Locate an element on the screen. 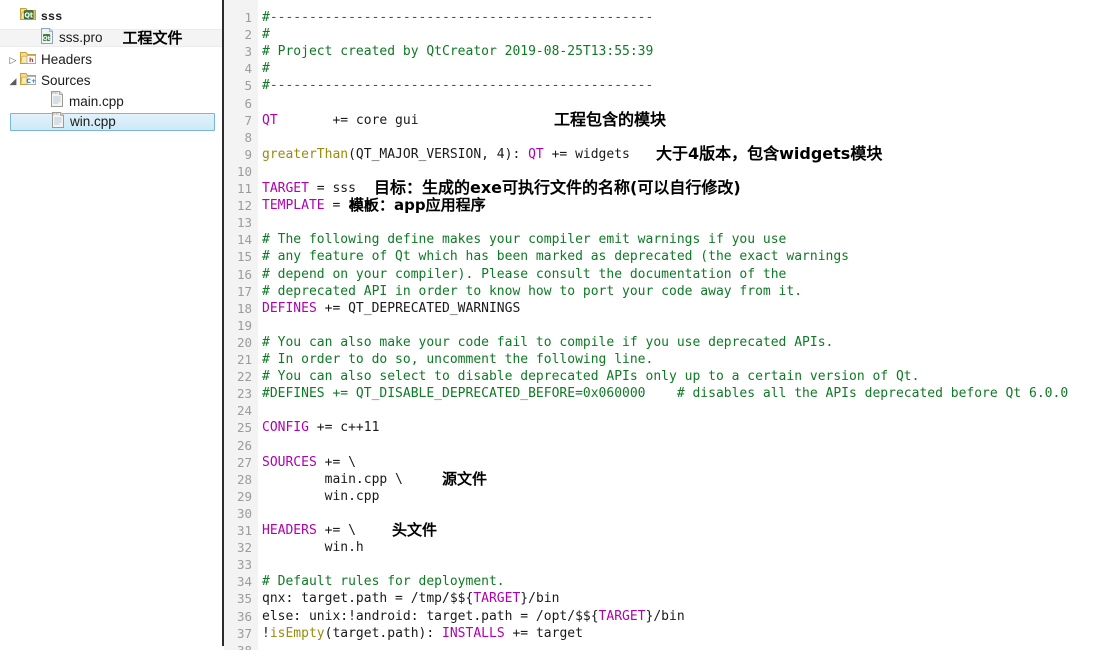 This screenshot has width=1111, height=661. code-token-kw: QT is located at coordinates (536, 154).